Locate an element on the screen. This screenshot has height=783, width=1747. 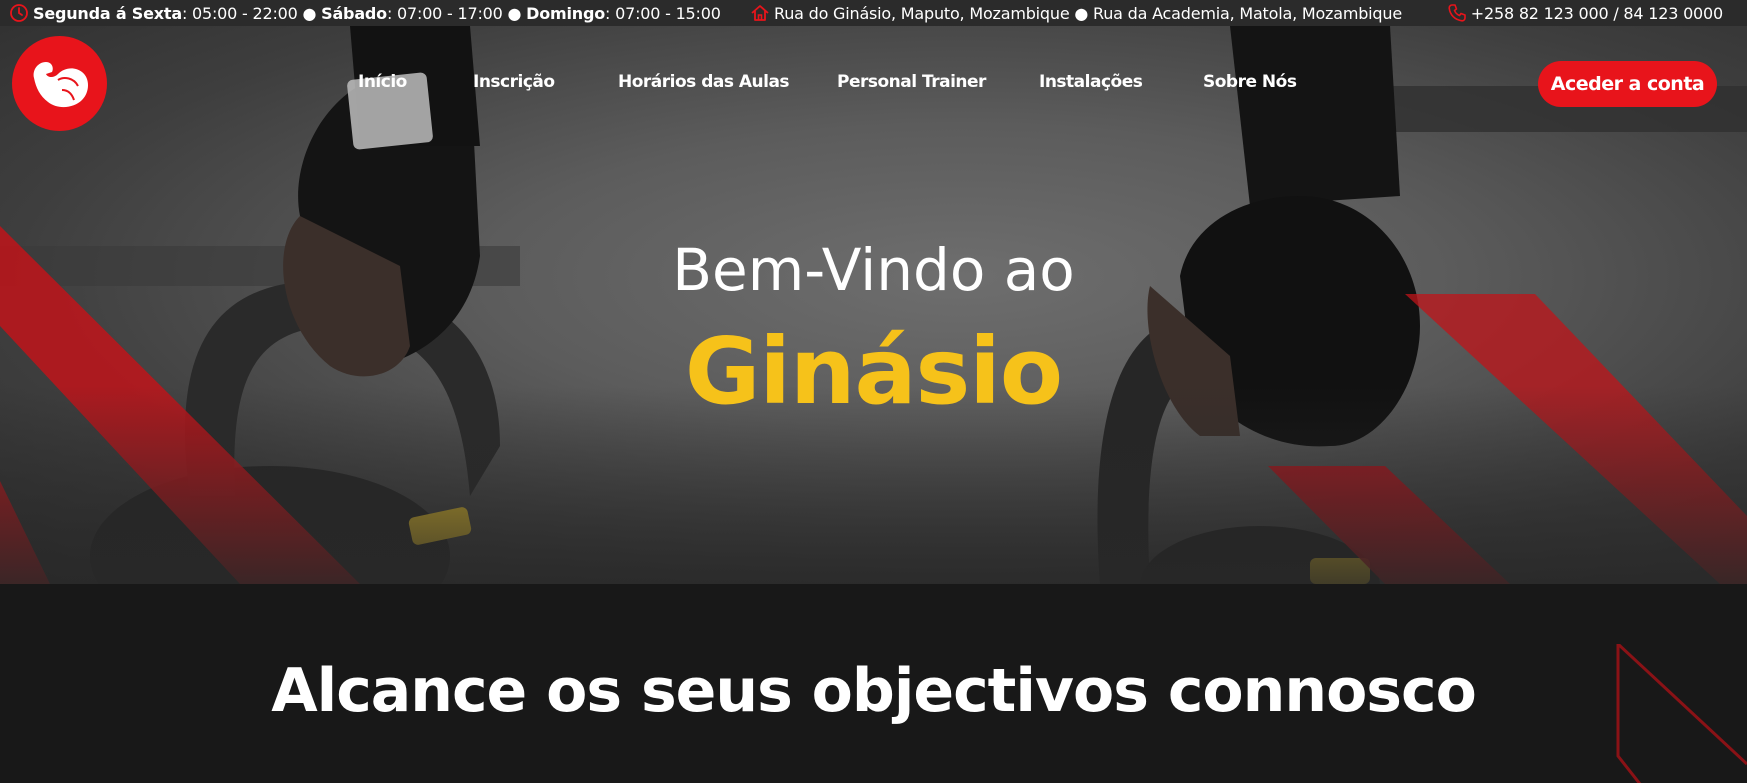
hours-saturday-label: Sábado is located at coordinates (354, 13).